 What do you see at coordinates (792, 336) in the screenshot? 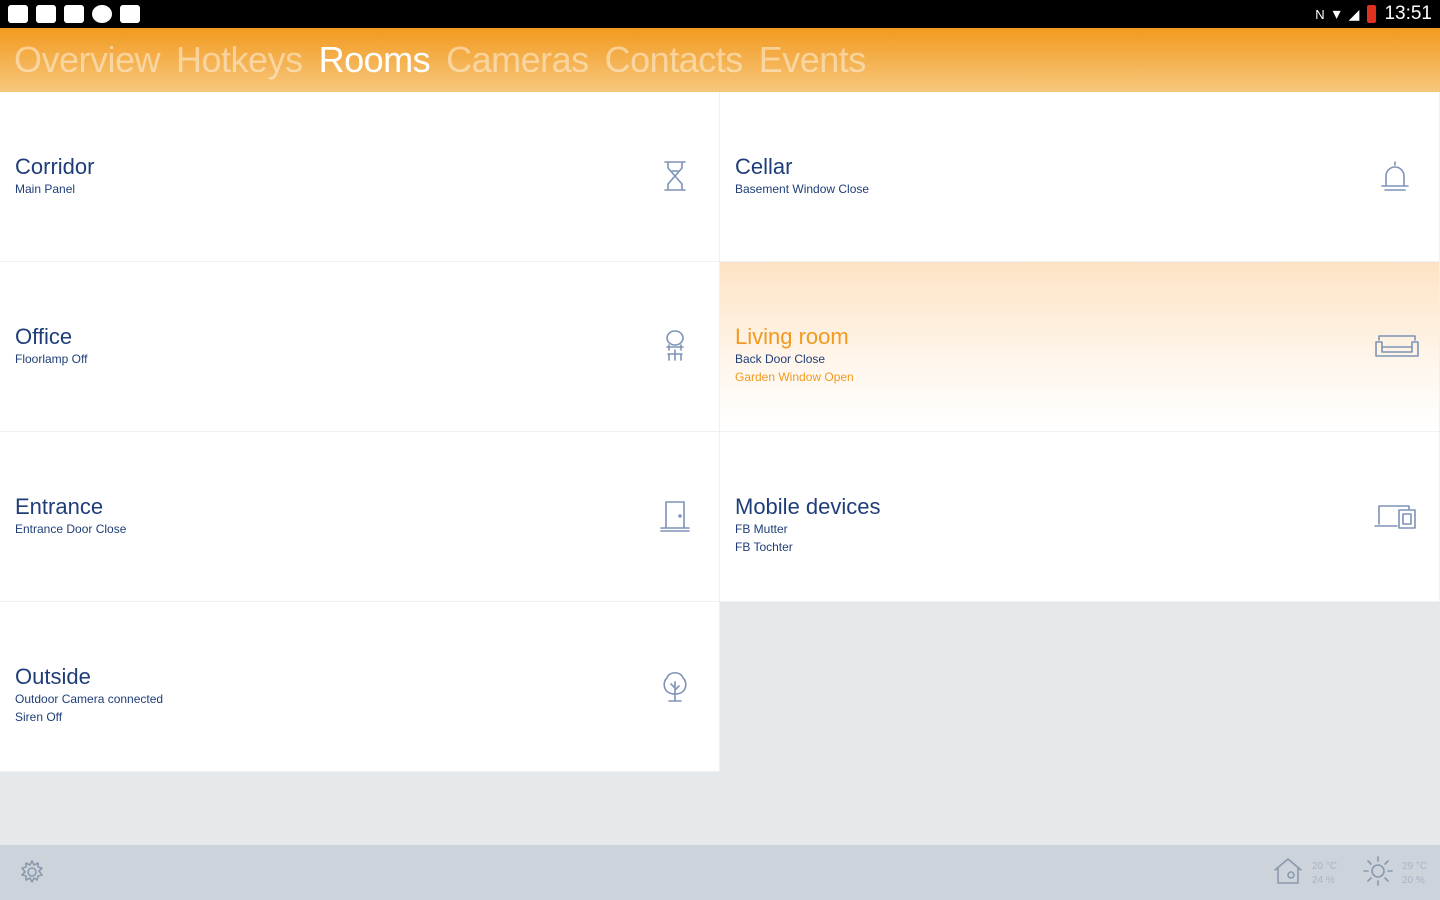
I see `room-name: Living room` at bounding box center [792, 336].